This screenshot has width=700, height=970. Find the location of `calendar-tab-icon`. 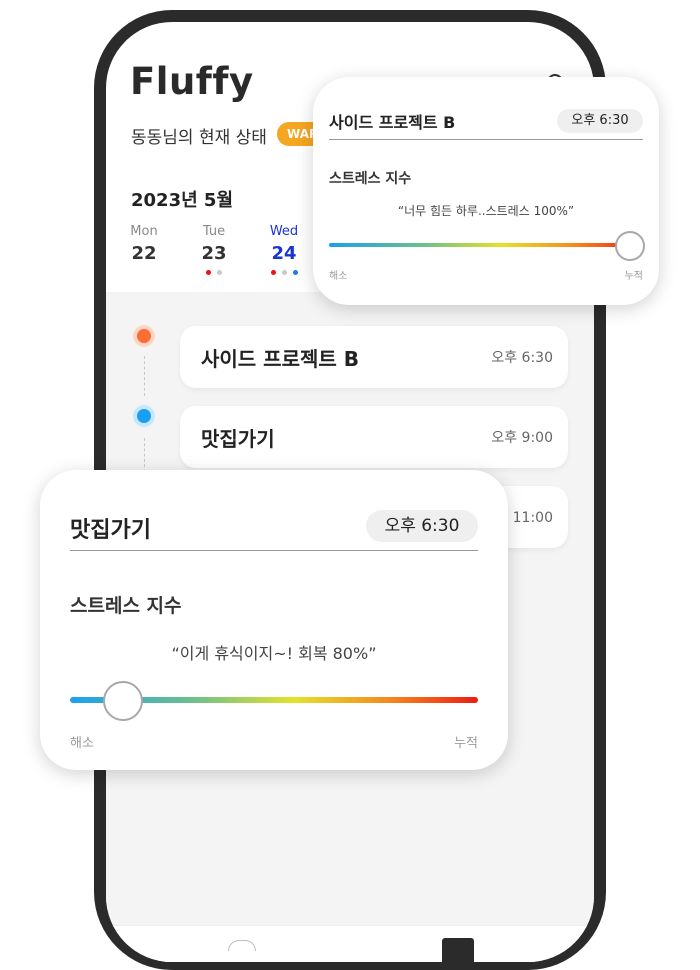

calendar-tab-icon is located at coordinates (458, 950).